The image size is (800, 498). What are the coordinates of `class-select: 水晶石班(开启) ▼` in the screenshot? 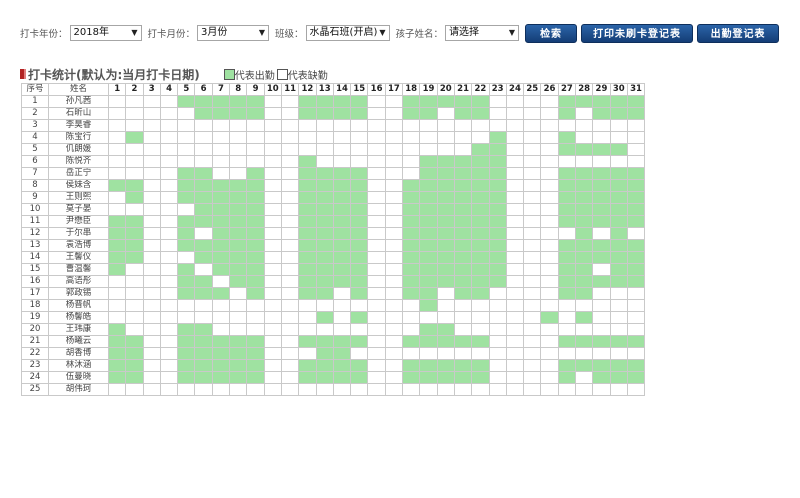 It's located at (347, 33).